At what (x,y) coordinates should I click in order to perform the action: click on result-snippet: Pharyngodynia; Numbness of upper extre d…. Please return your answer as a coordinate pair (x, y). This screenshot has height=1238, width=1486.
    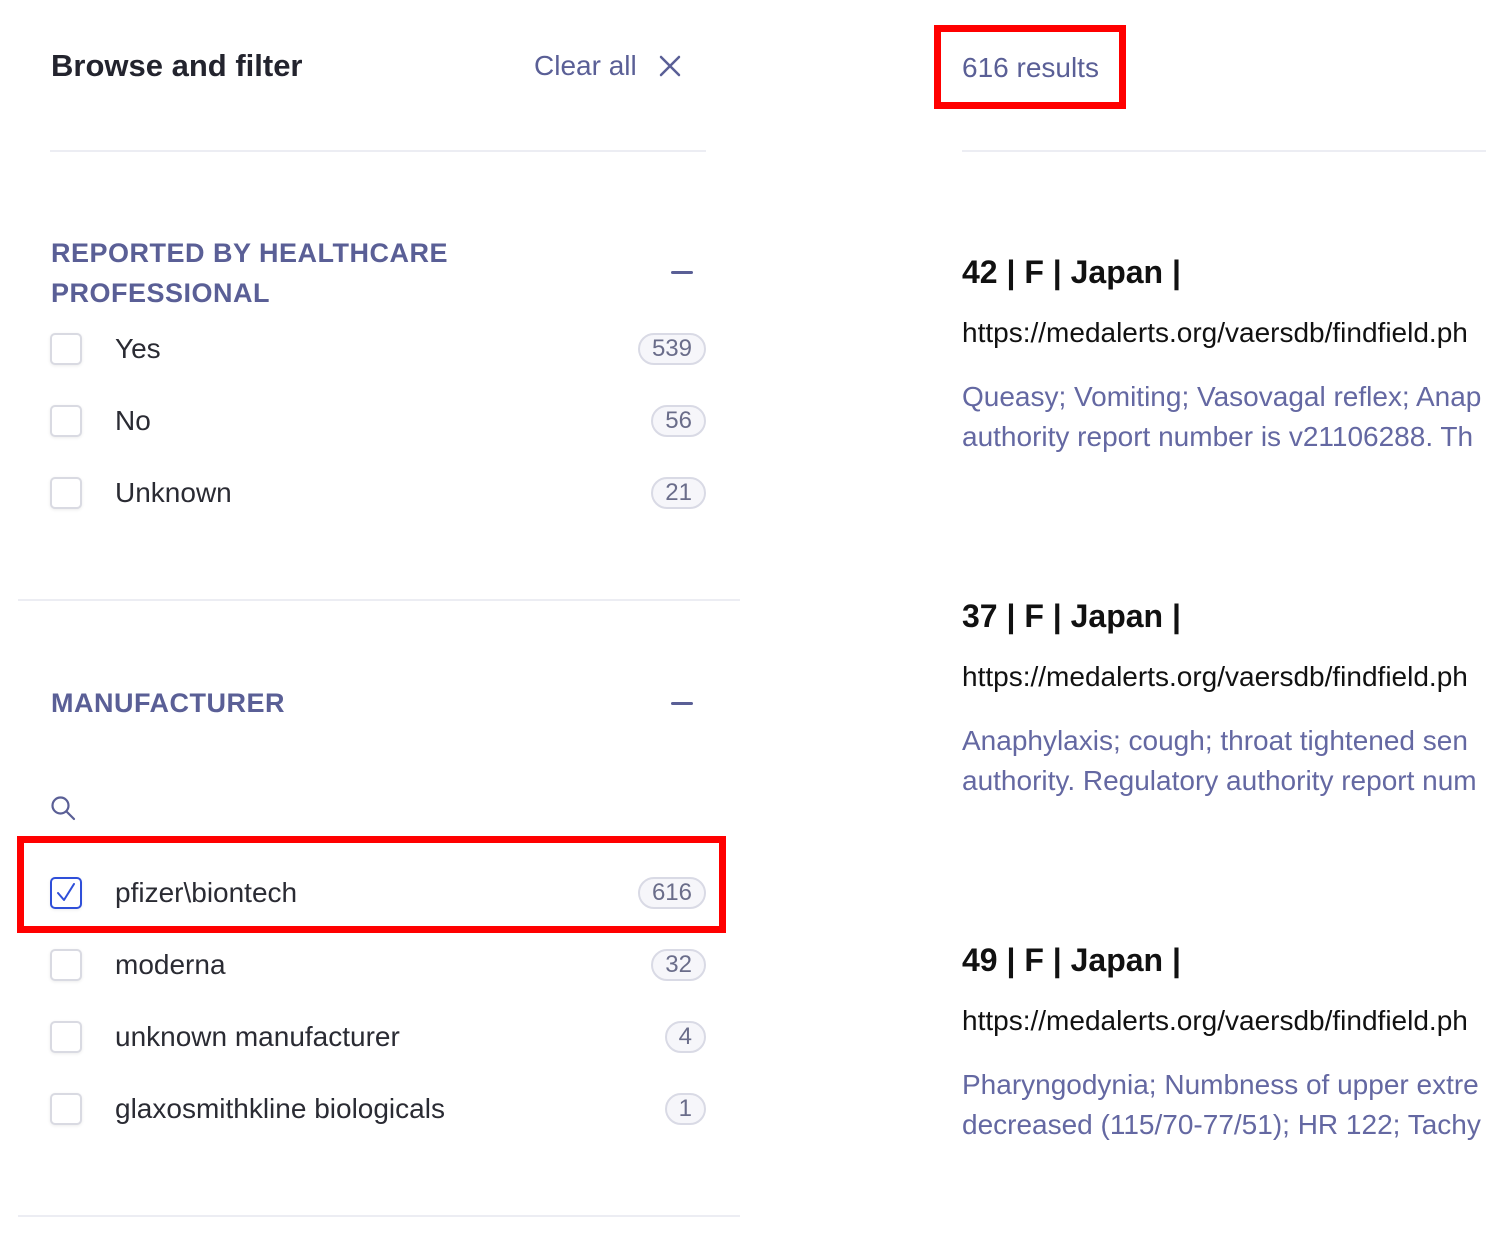
    Looking at the image, I should click on (1221, 1105).